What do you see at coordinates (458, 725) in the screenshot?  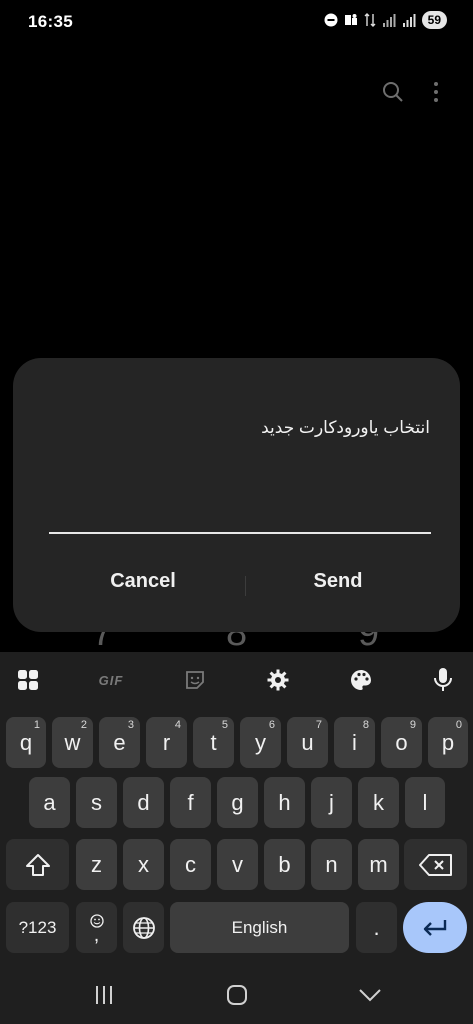 I see `key-hint: 0` at bounding box center [458, 725].